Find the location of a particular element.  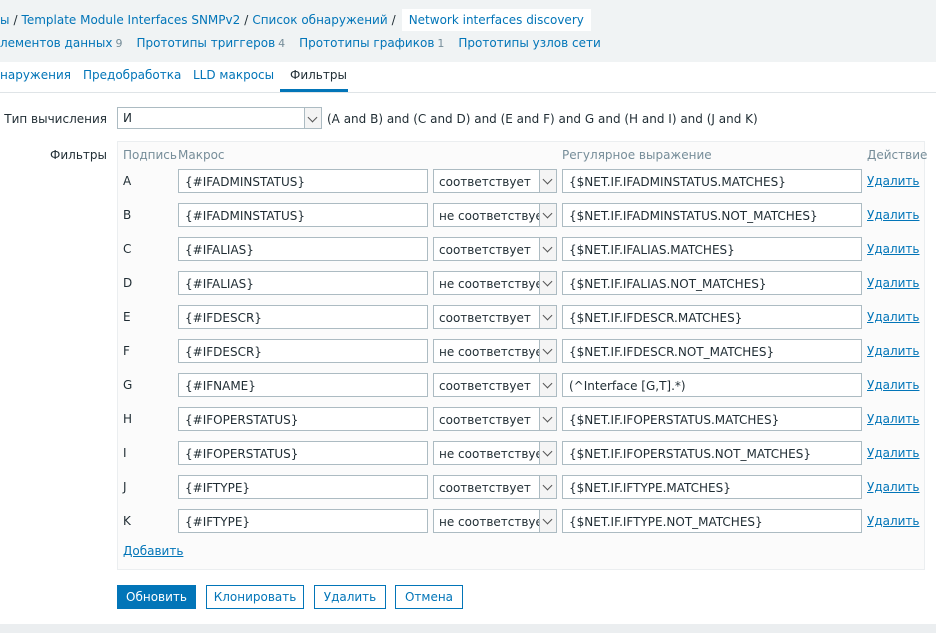

tab-filters: Фильтры is located at coordinates (318, 75).